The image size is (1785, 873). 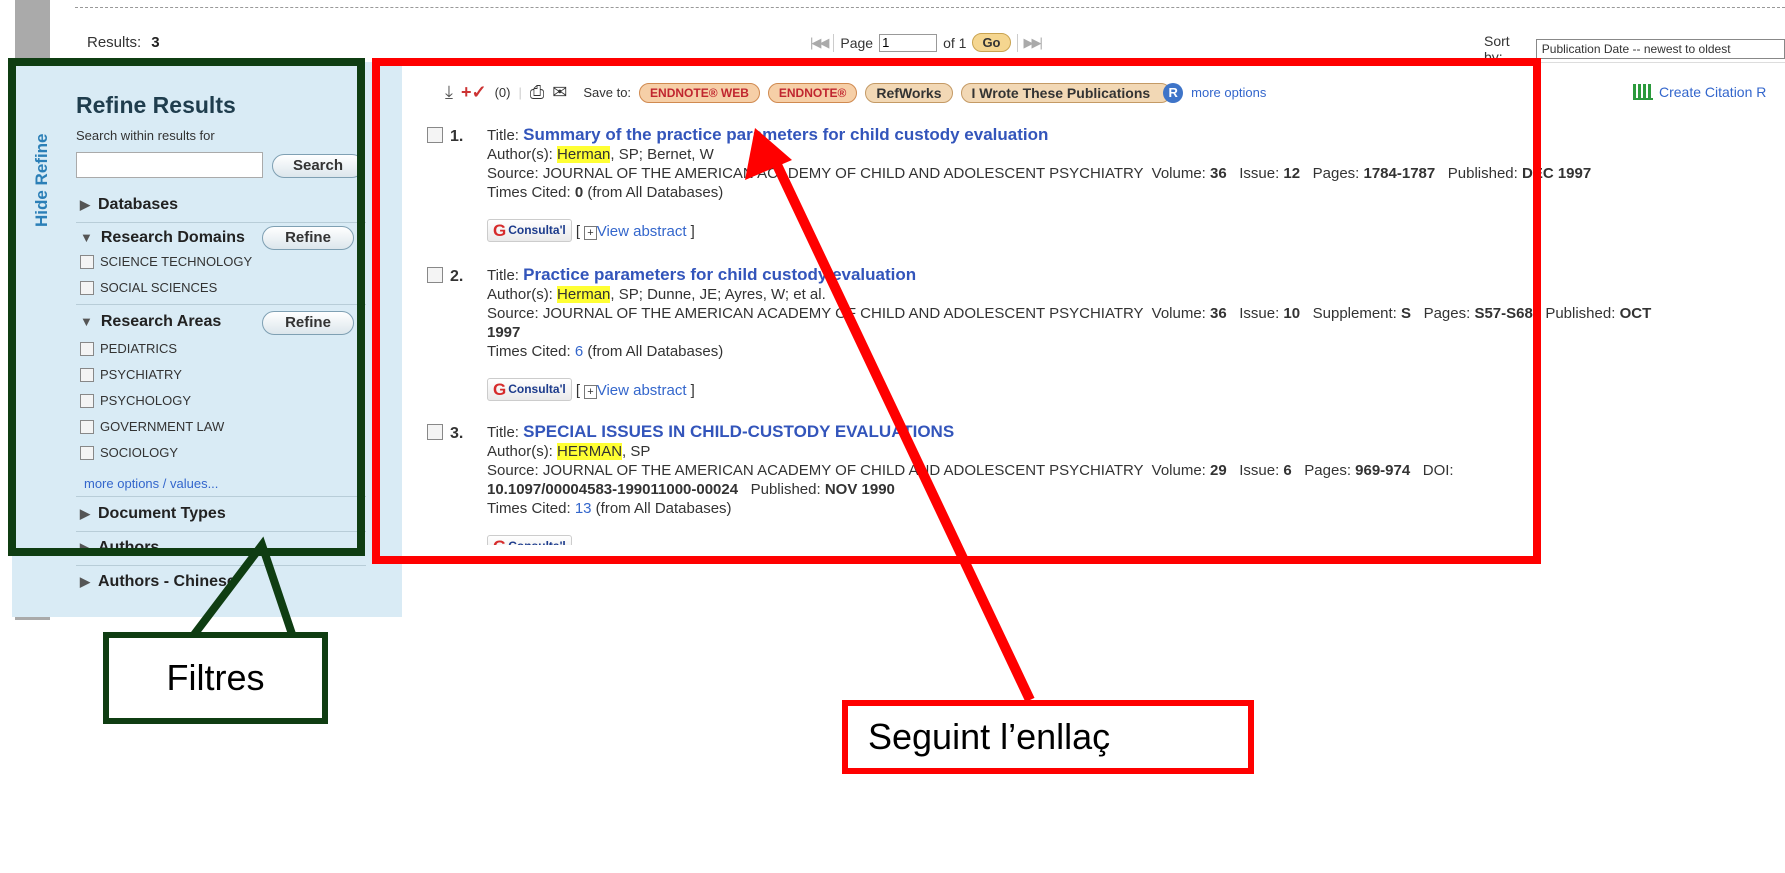 I want to click on seguint-callout: Seguint l’enllaç, so click(x=1048, y=737).